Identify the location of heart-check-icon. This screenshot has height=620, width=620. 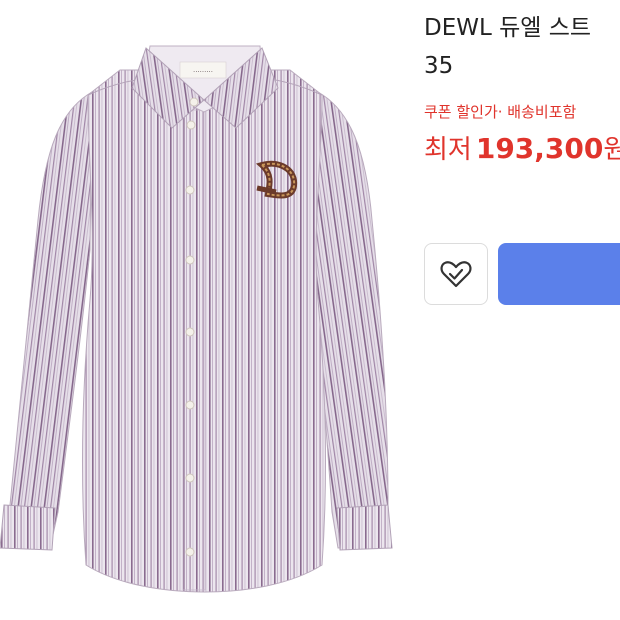
(456, 274).